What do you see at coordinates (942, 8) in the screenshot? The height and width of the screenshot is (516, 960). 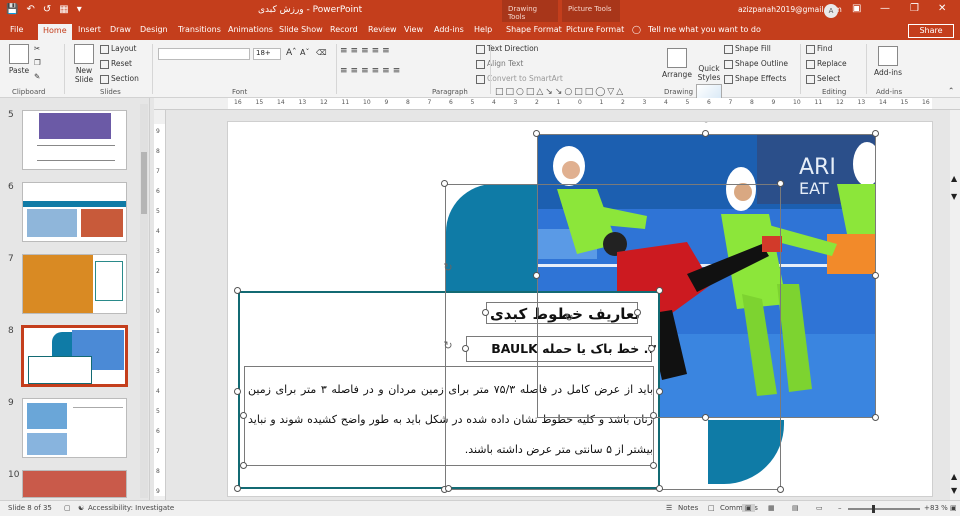 I see `close-icon: ✕` at bounding box center [942, 8].